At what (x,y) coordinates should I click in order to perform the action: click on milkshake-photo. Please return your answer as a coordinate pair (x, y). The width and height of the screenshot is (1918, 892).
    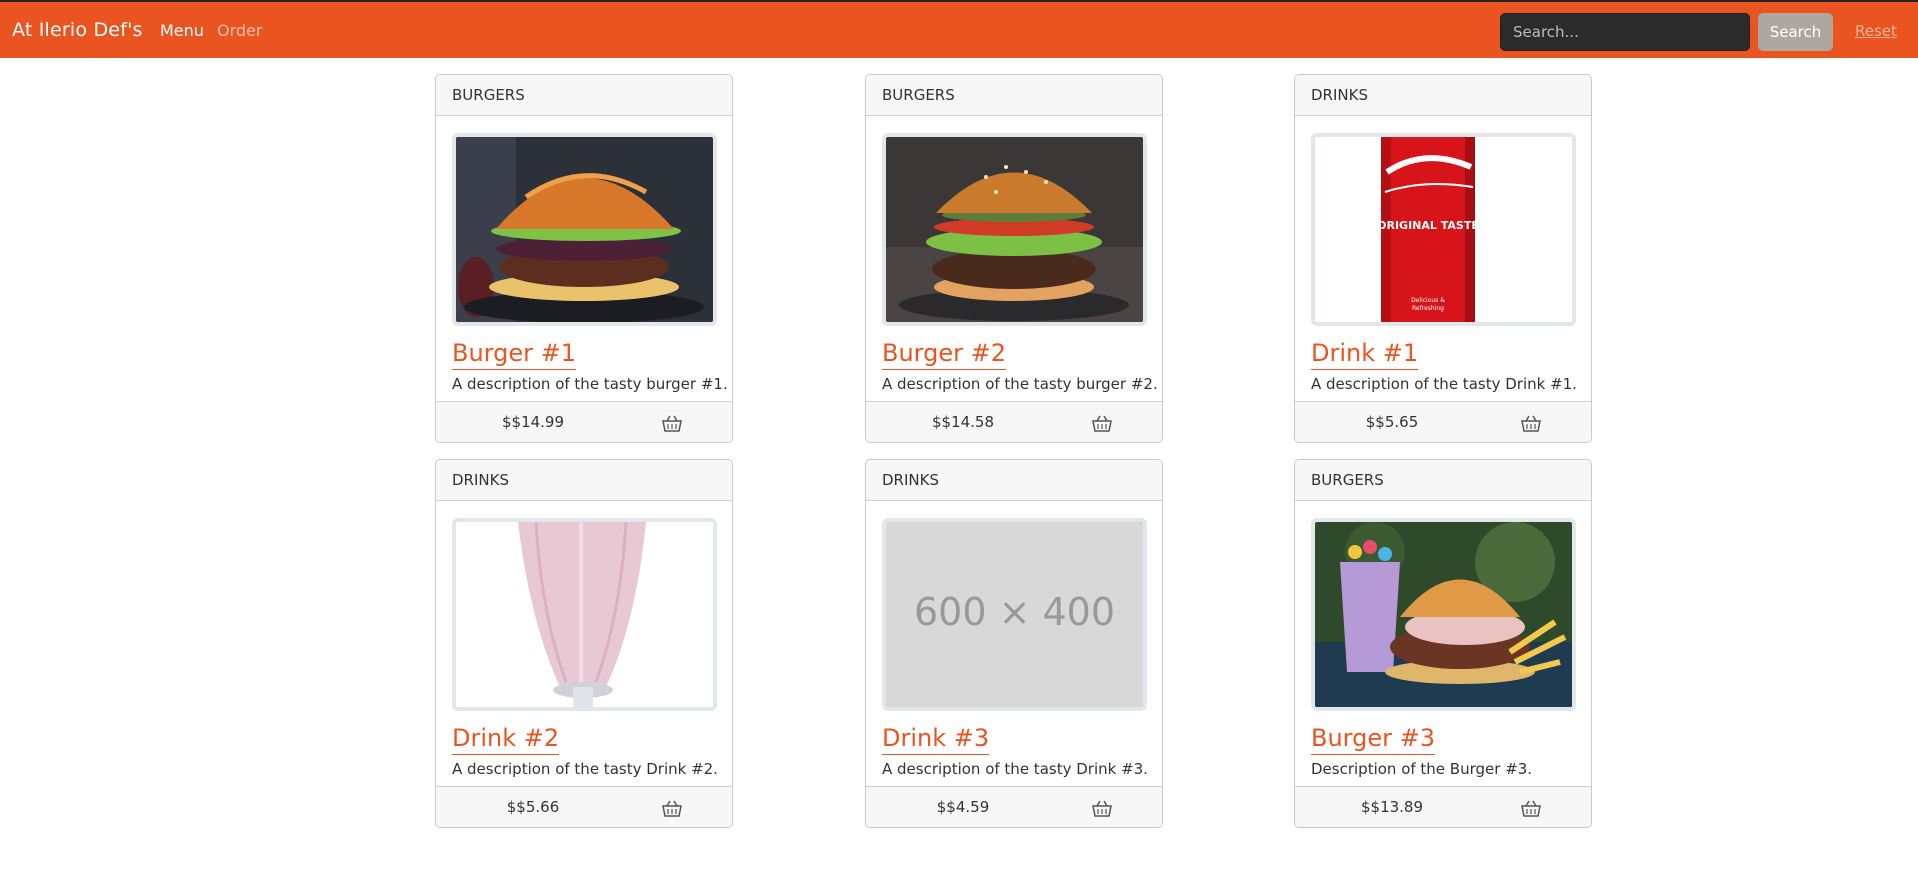
    Looking at the image, I should click on (584, 614).